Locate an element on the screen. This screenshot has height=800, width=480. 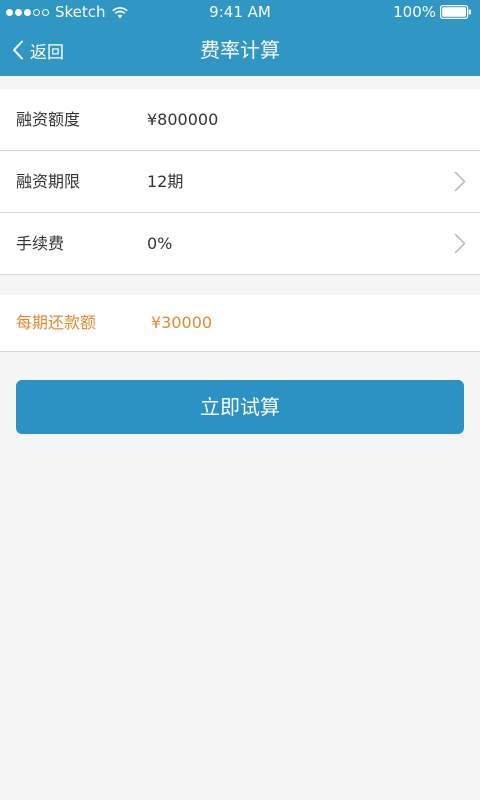
nav-bar: 返回 费率计算 is located at coordinates (240, 50).